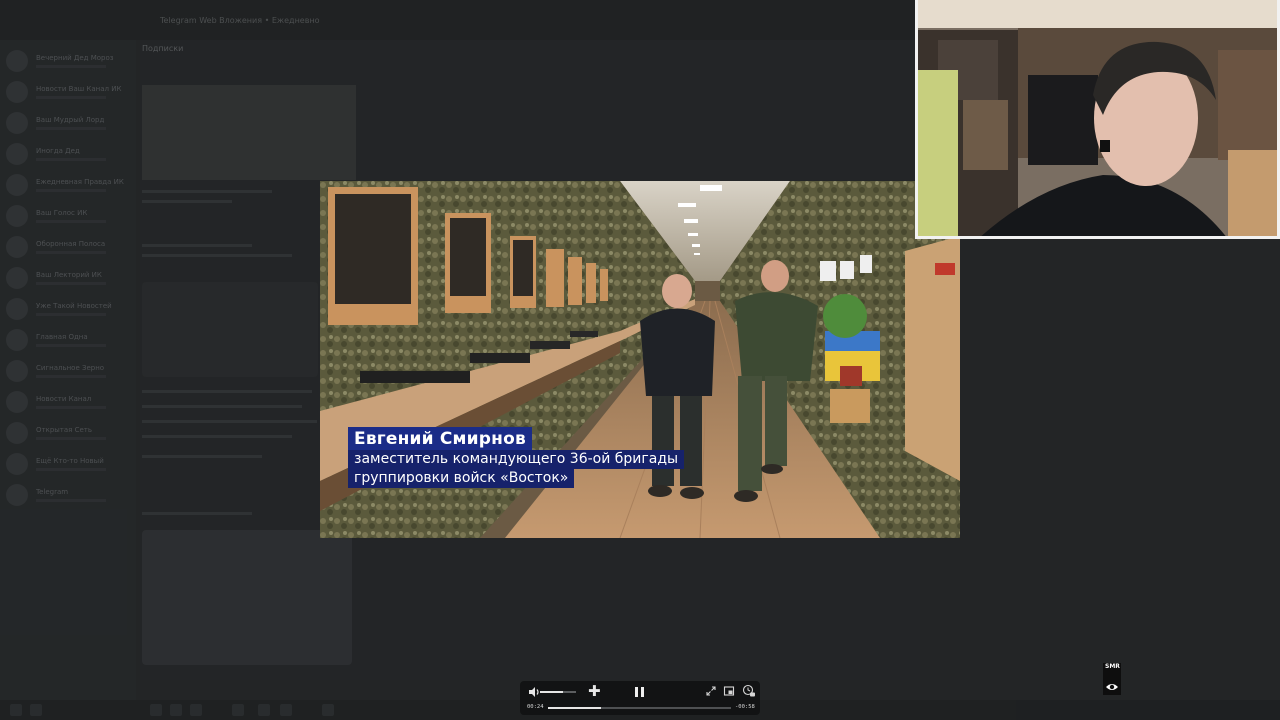  What do you see at coordinates (534, 692) in the screenshot?
I see `volume-icon` at bounding box center [534, 692].